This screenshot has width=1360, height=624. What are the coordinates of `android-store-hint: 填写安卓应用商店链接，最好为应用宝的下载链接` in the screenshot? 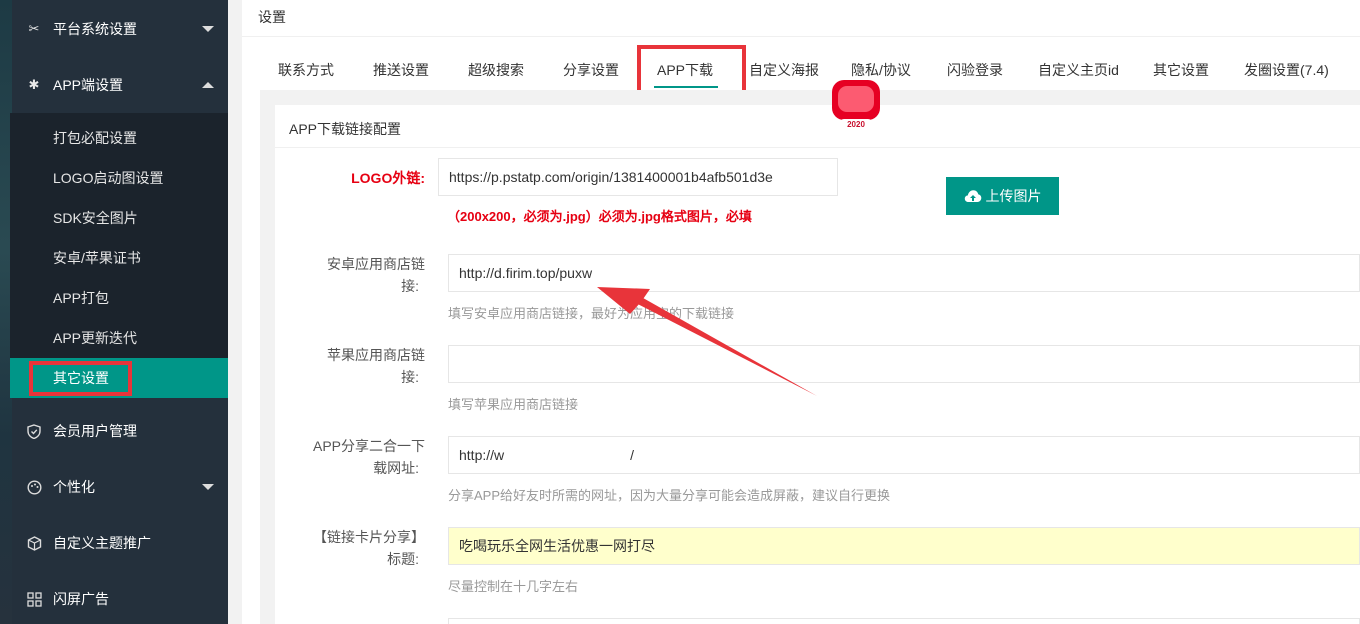 It's located at (591, 313).